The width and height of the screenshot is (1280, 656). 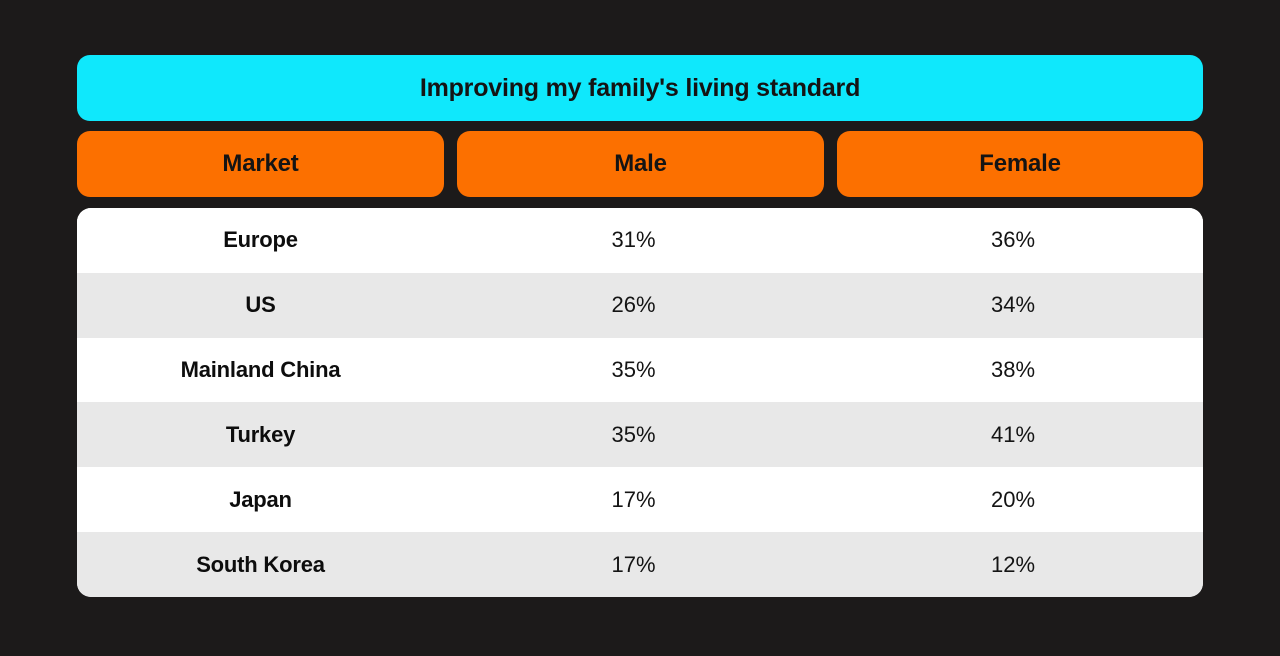 I want to click on column-header-male: Male, so click(x=640, y=164).